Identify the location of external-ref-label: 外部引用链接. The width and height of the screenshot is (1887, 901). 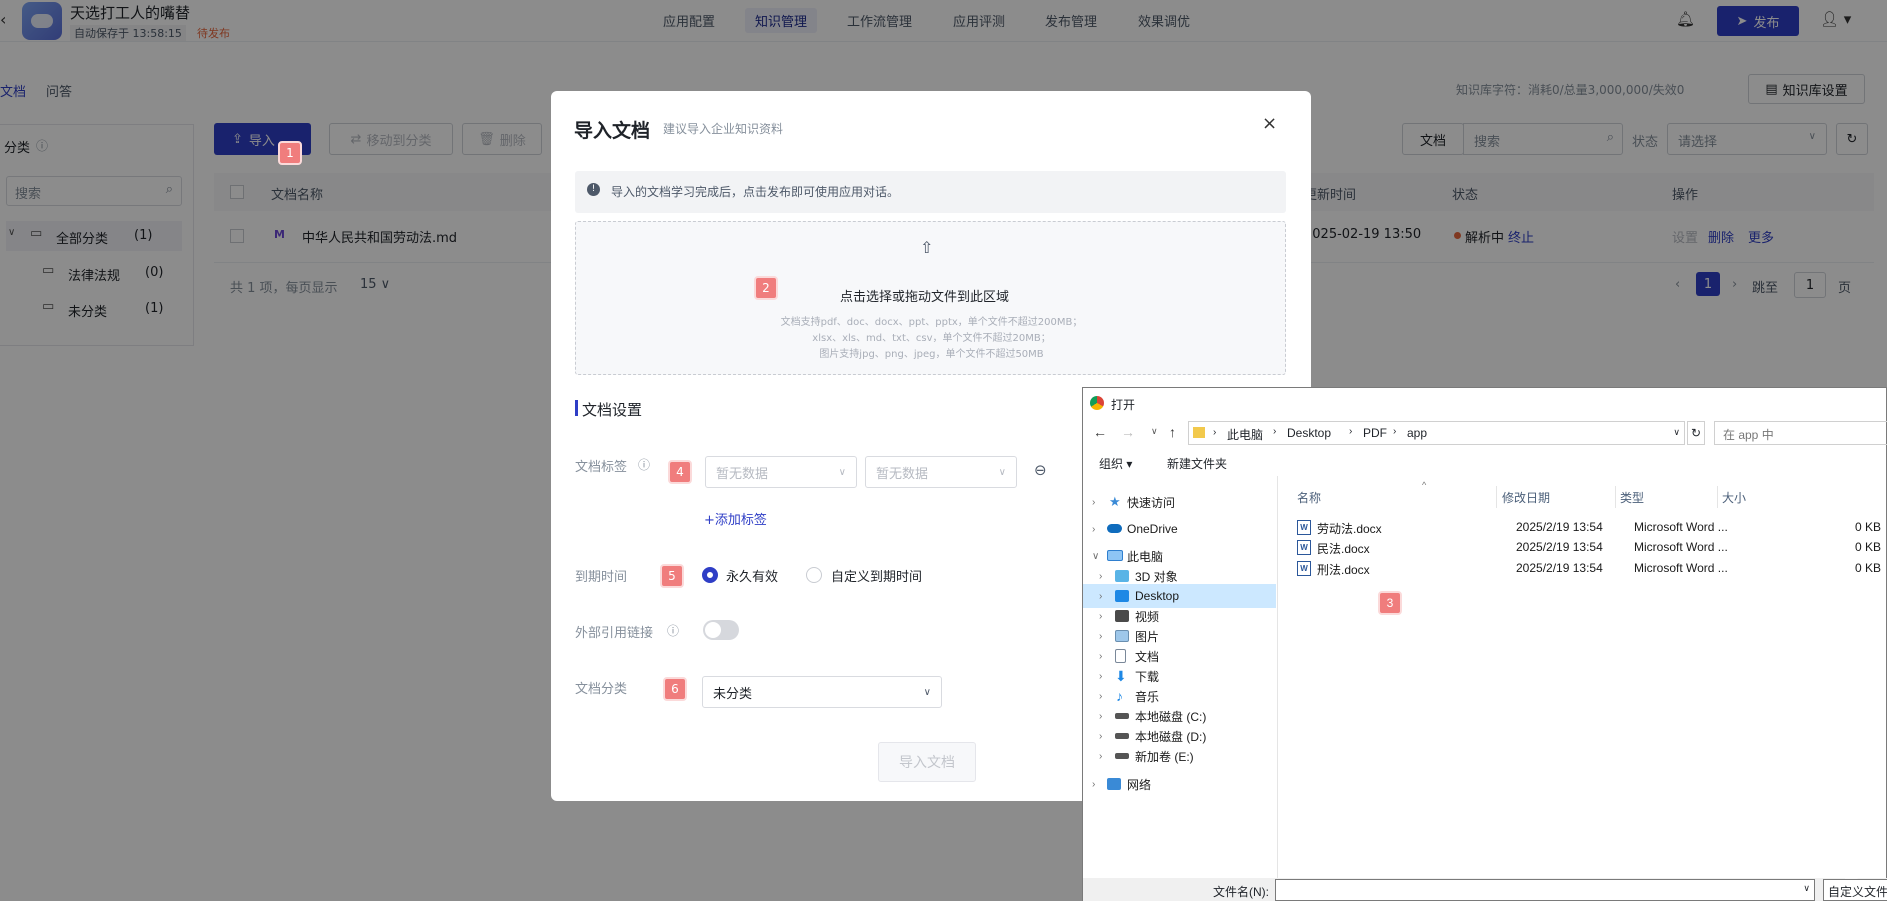
(614, 633).